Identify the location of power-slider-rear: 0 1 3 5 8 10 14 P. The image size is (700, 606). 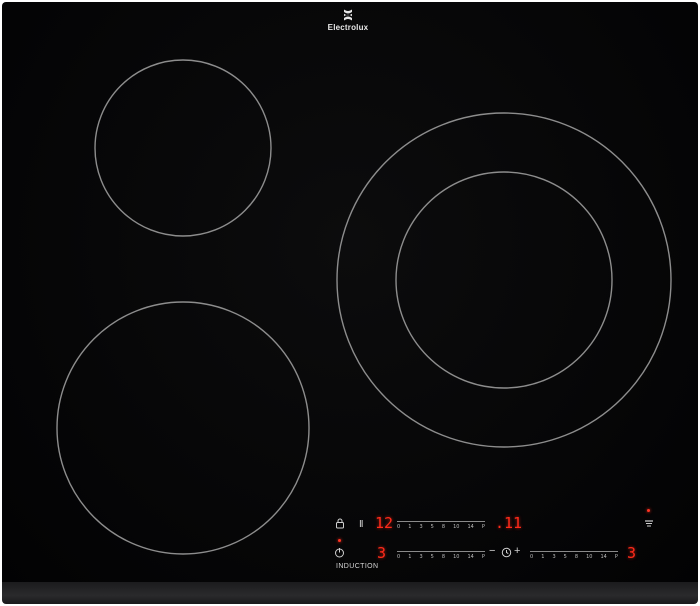
(441, 526).